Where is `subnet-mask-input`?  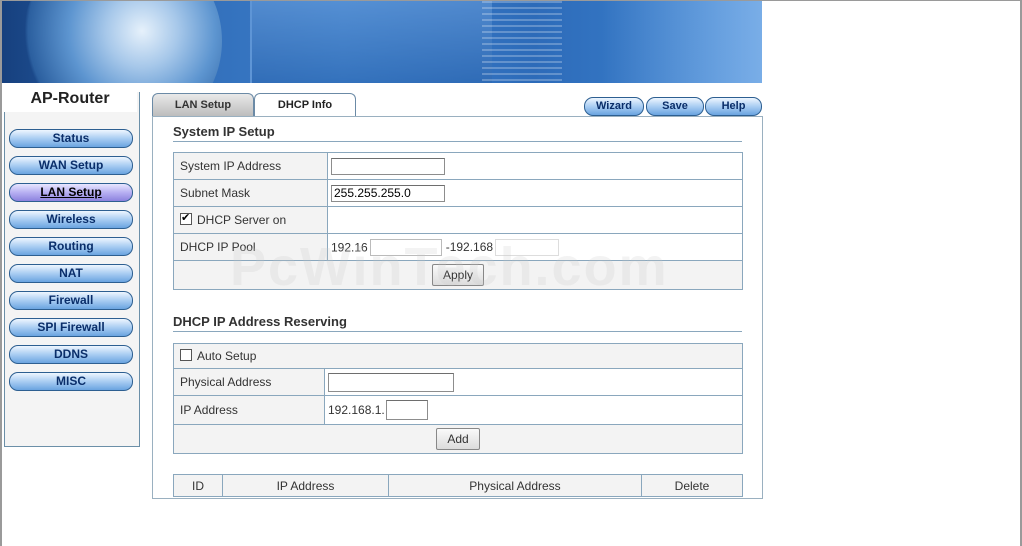
subnet-mask-input is located at coordinates (388, 193).